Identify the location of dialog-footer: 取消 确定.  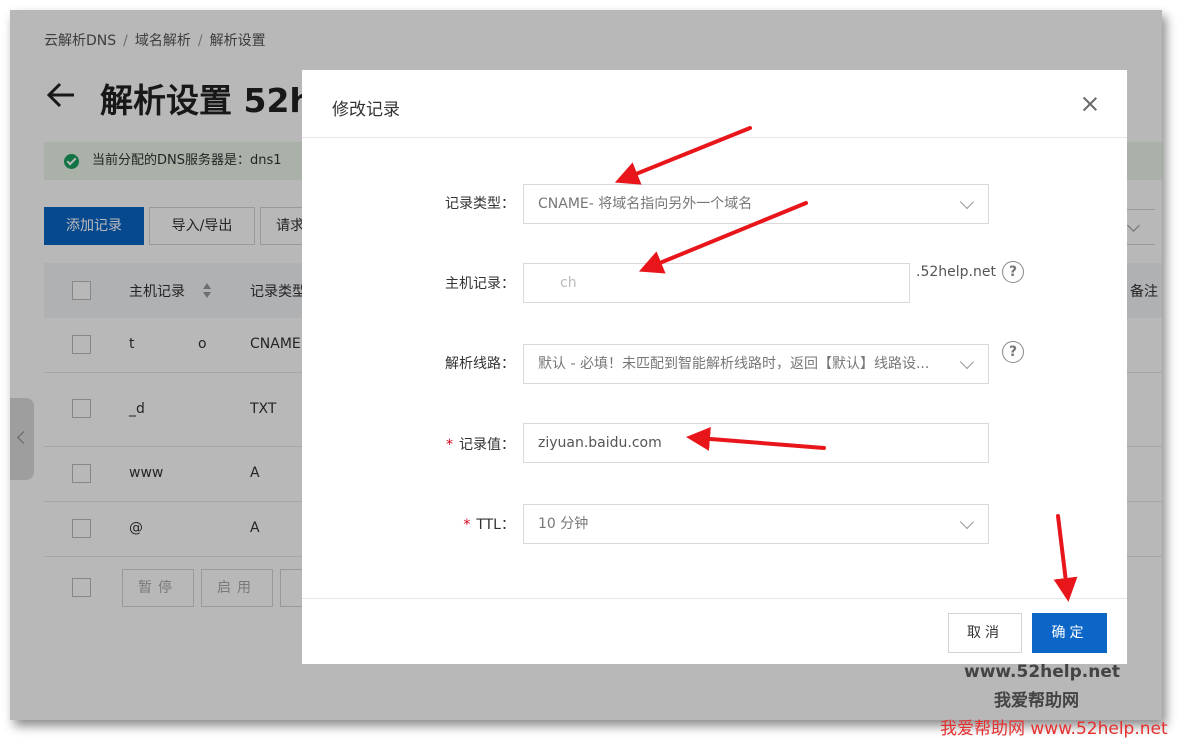
(714, 631).